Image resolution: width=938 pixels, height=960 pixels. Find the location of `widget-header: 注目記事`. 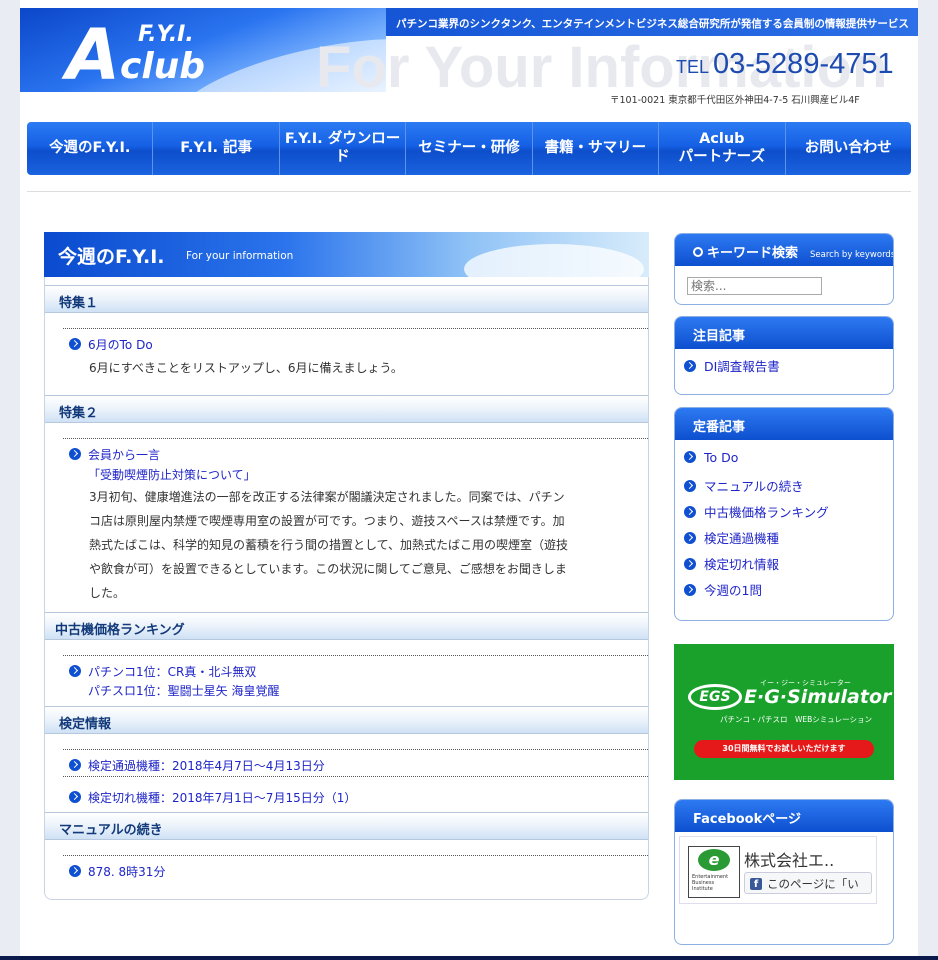

widget-header: 注目記事 is located at coordinates (784, 333).